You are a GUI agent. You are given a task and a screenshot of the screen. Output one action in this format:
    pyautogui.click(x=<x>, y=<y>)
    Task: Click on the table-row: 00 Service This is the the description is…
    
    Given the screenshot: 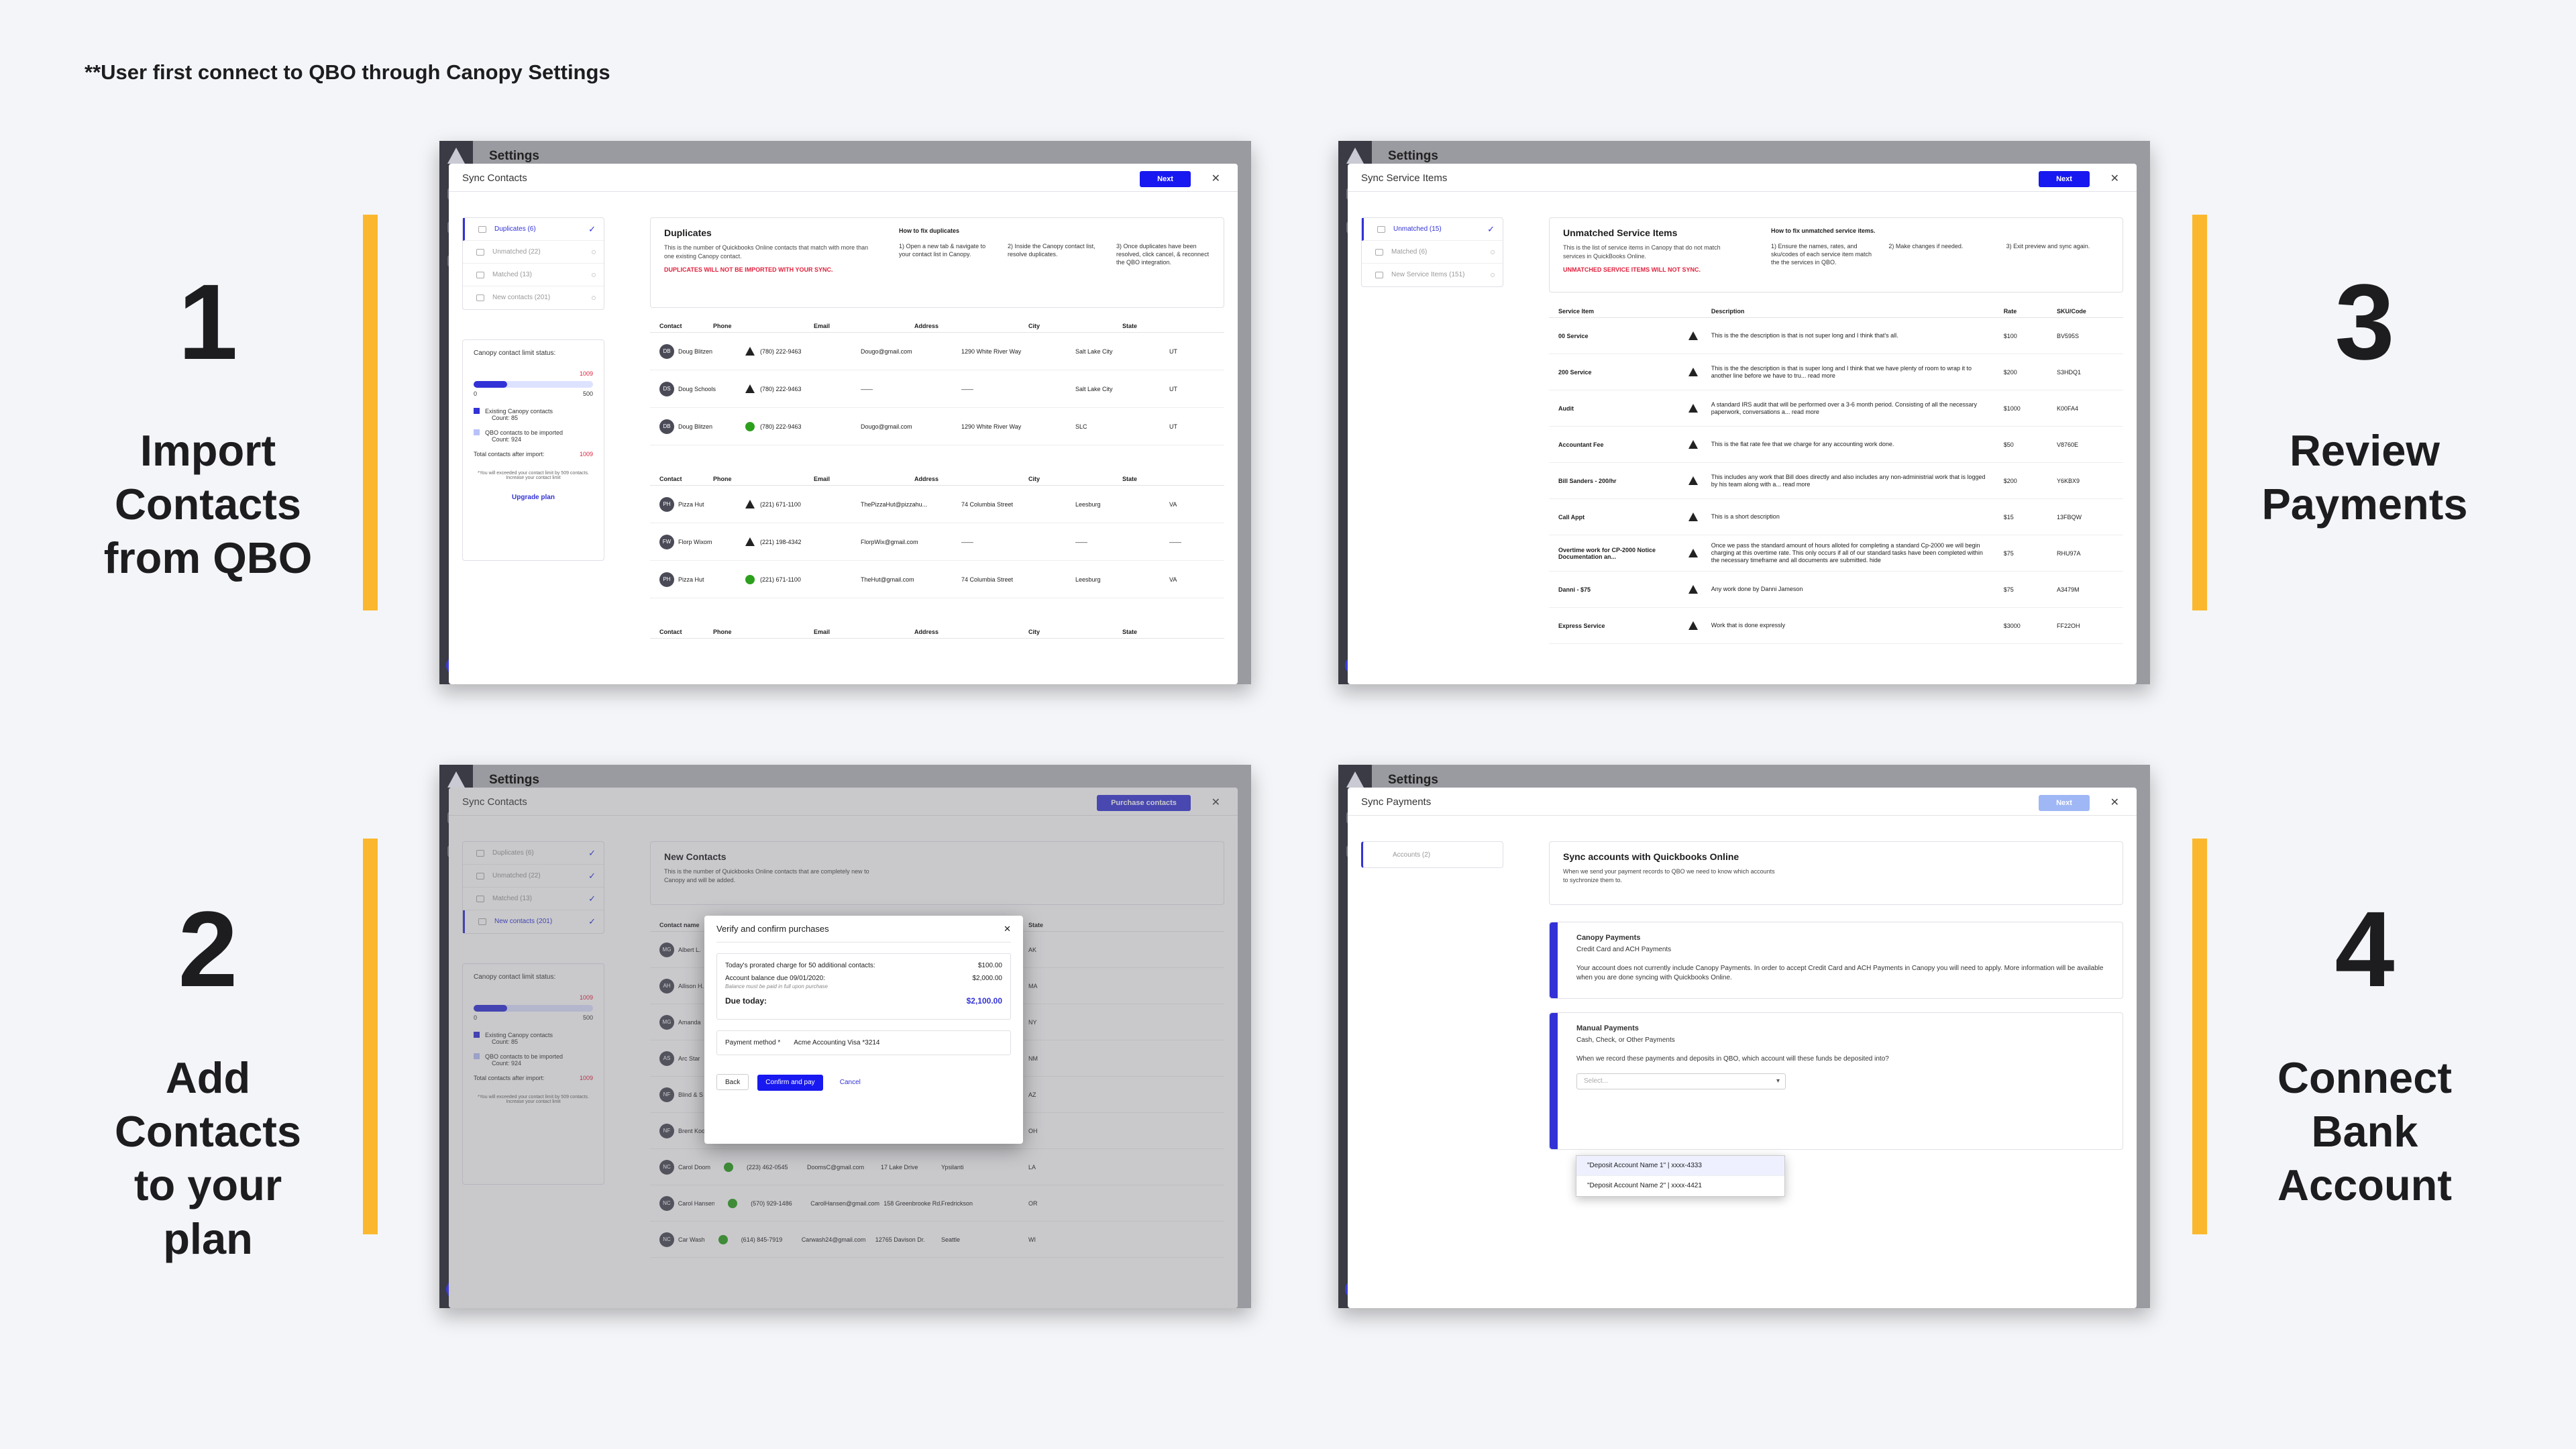 What is the action you would take?
    pyautogui.click(x=1836, y=336)
    